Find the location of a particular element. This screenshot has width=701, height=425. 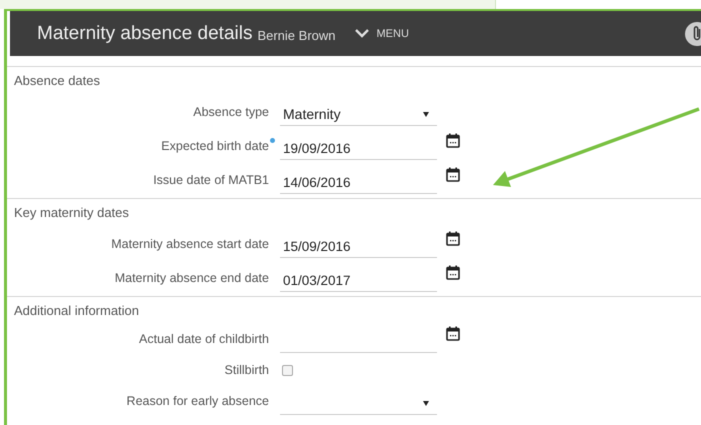

checkbox is located at coordinates (287, 370).